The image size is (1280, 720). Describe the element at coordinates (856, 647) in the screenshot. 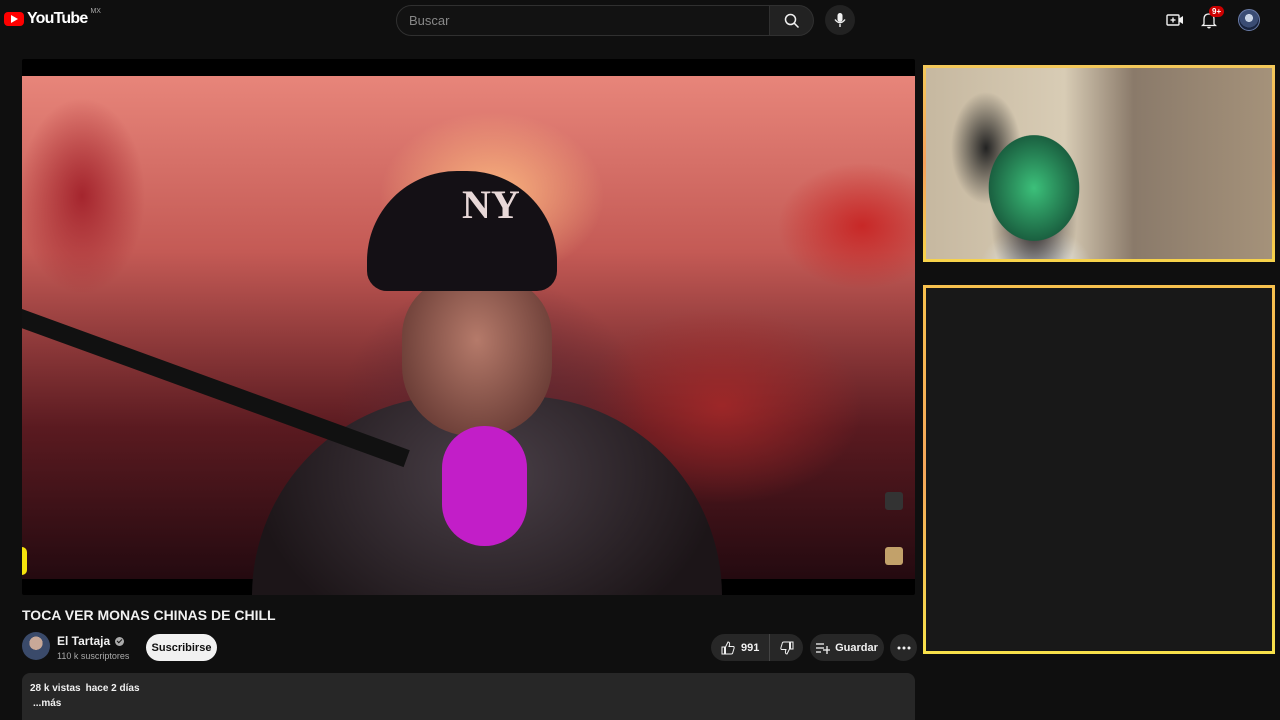

I see `save-label: Guardar` at that location.